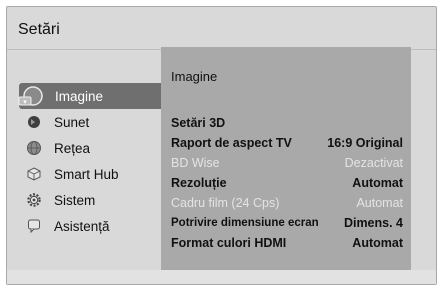  What do you see at coordinates (82, 226) in the screenshot?
I see `menu-item-label: Asistență` at bounding box center [82, 226].